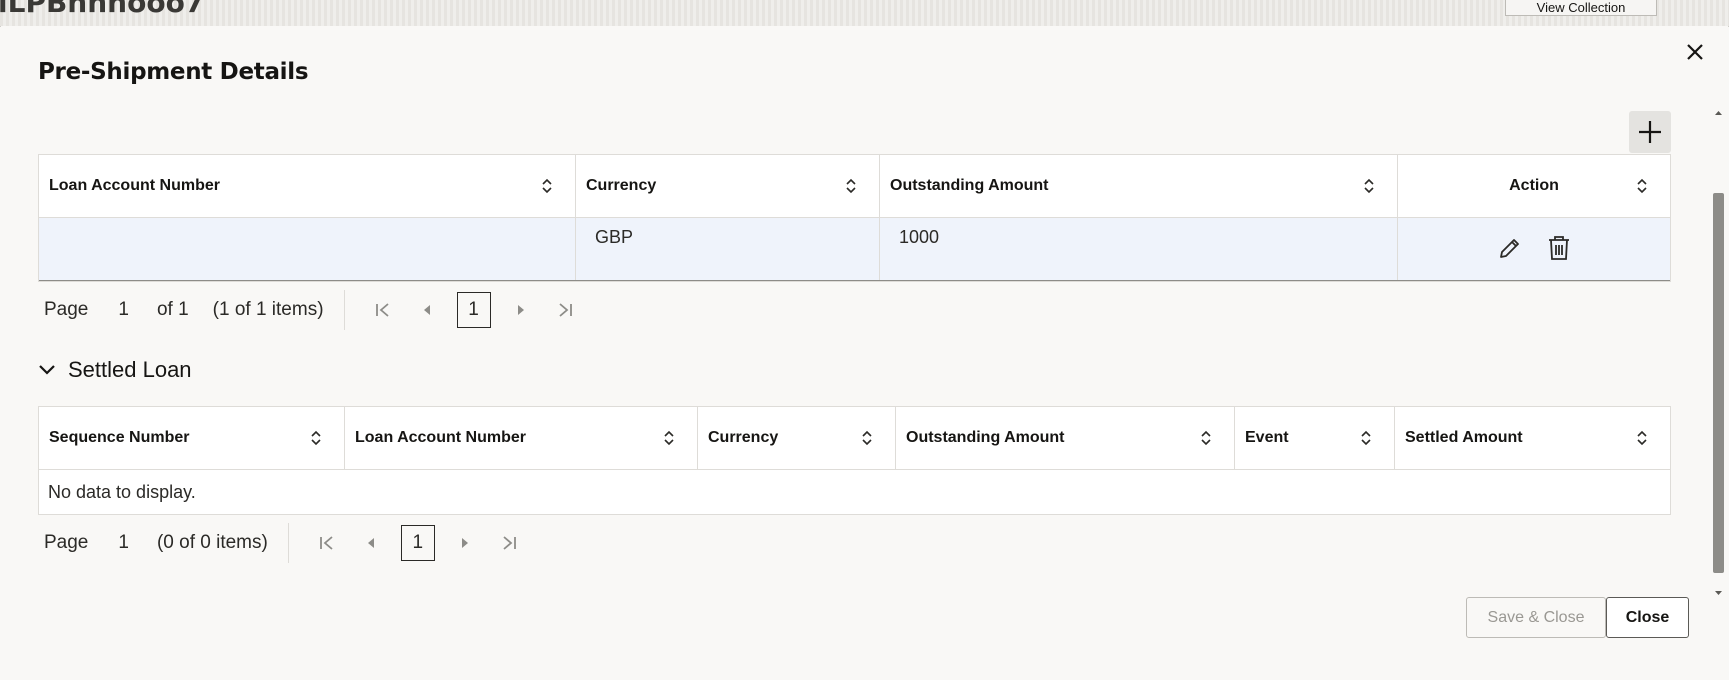 Image resolution: width=1729 pixels, height=680 pixels. I want to click on plus-icon, so click(1650, 132).